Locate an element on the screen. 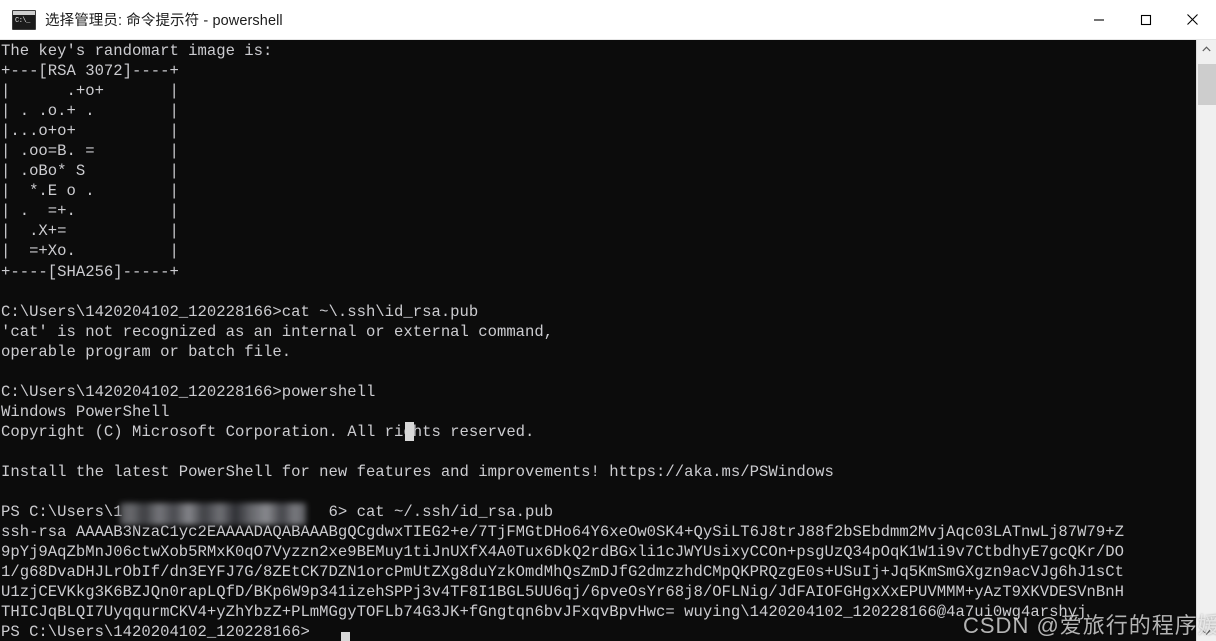 The width and height of the screenshot is (1216, 641). maximize-button is located at coordinates (1145, 19).